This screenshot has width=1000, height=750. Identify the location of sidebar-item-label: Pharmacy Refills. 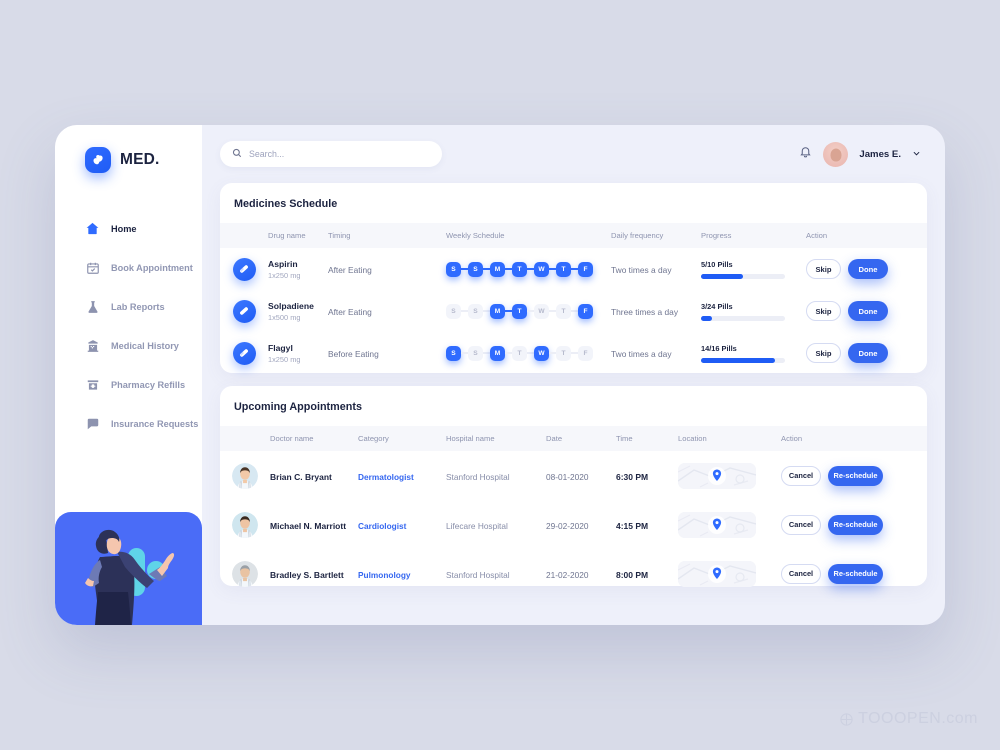
(148, 384).